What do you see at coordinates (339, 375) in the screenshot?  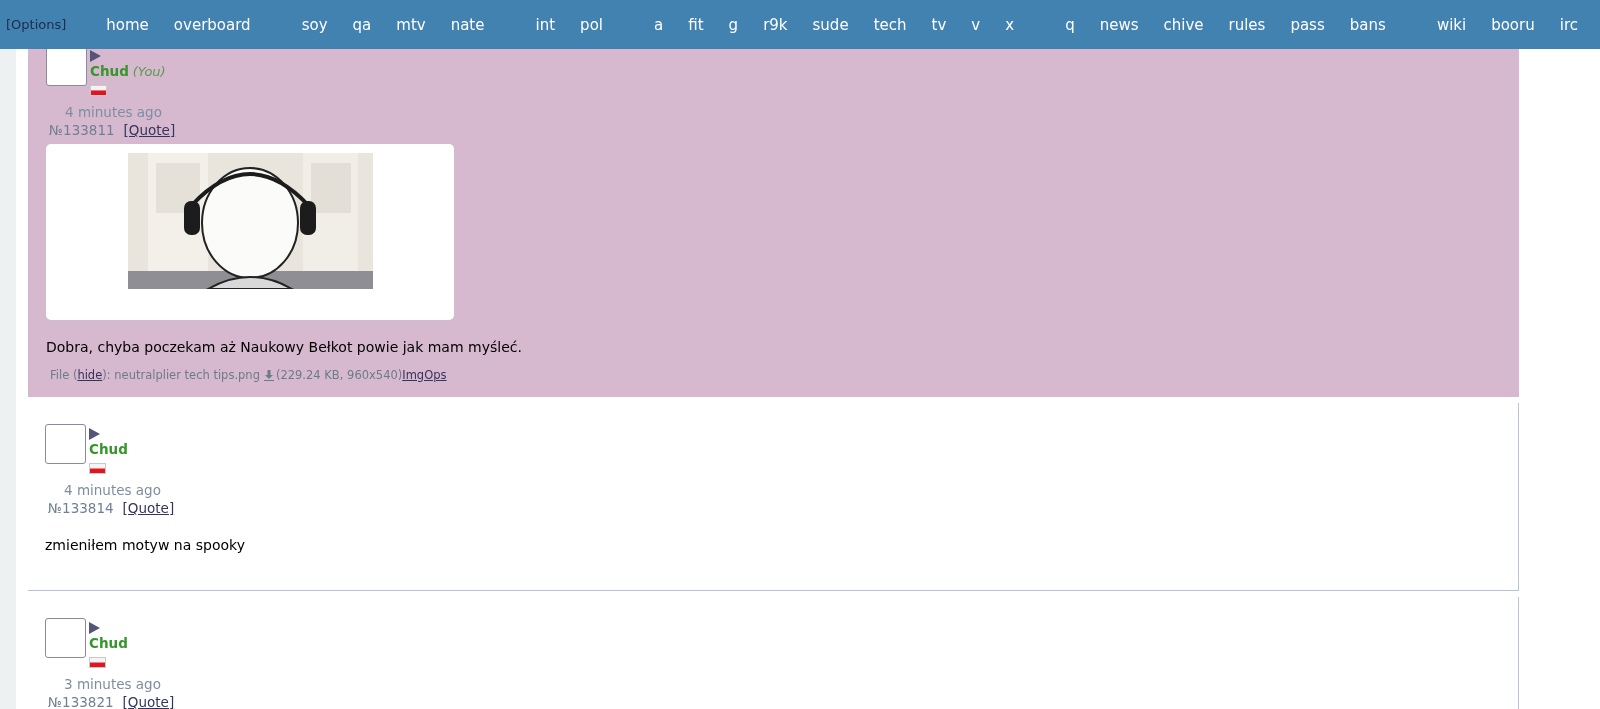 I see `file-meta: (229.24 KB, 960x540)` at bounding box center [339, 375].